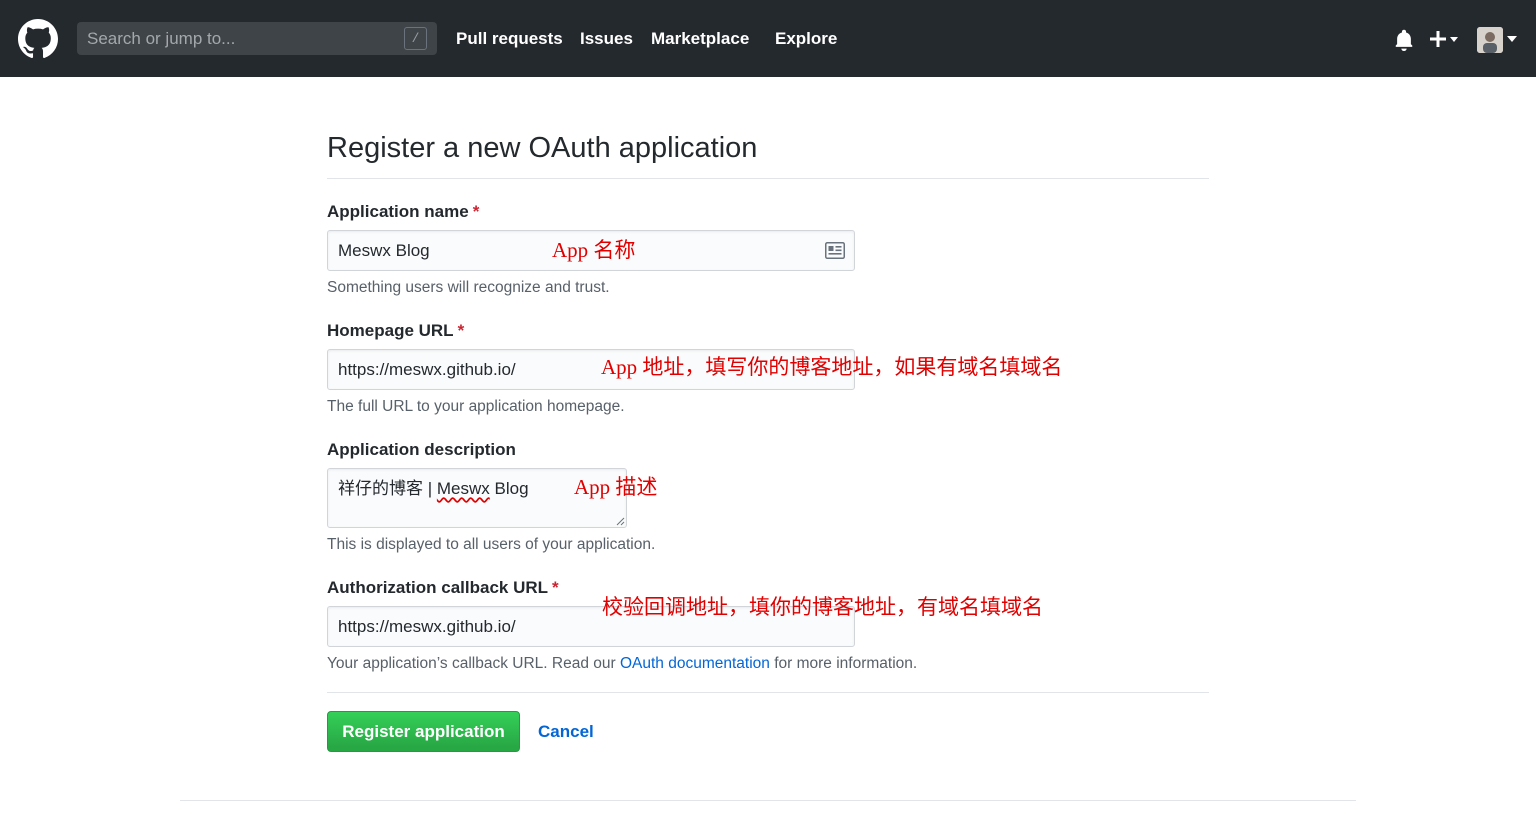 The image size is (1536, 827). I want to click on contact-card-icon, so click(835, 250).